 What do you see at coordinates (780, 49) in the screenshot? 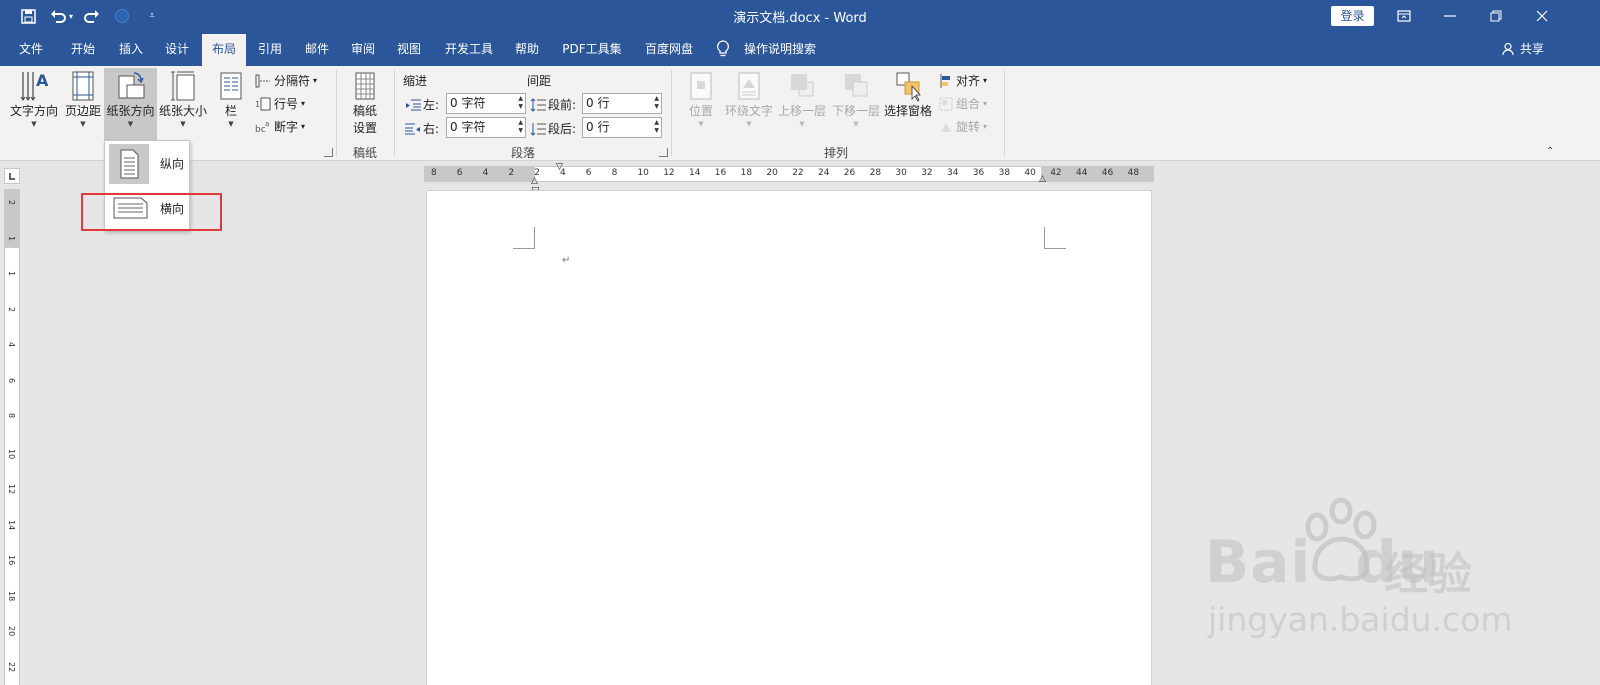
I see `tell-me-search: 操作说明搜索` at bounding box center [780, 49].